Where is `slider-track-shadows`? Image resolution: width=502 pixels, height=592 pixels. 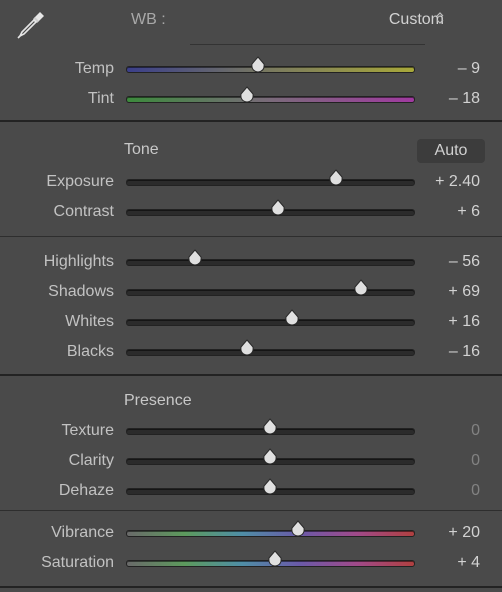
slider-track-shadows is located at coordinates (270, 292).